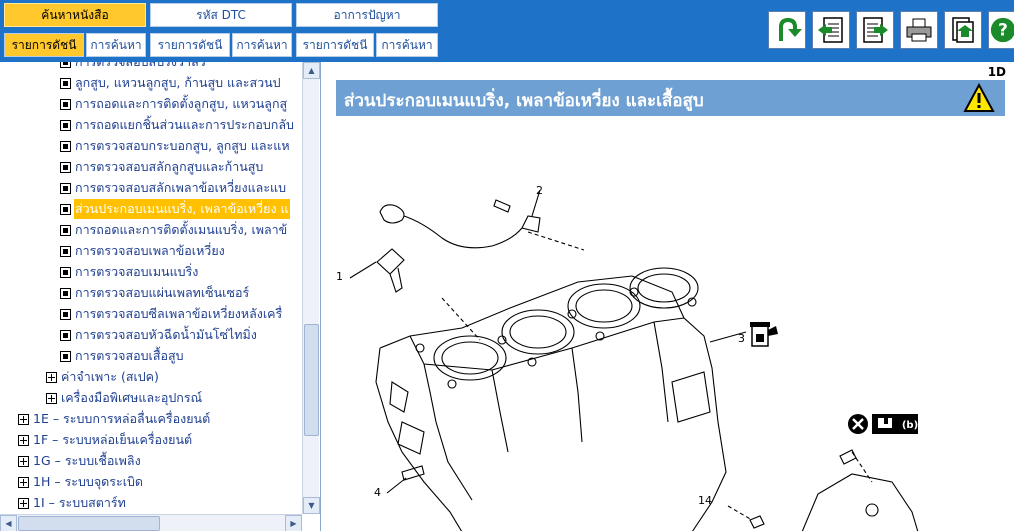  Describe the element at coordinates (182, 209) in the screenshot. I see `tree-item-label: ส่วนประกอบเมนแบริ่ง, เพลาข้อเหวี่ยง แ` at that location.